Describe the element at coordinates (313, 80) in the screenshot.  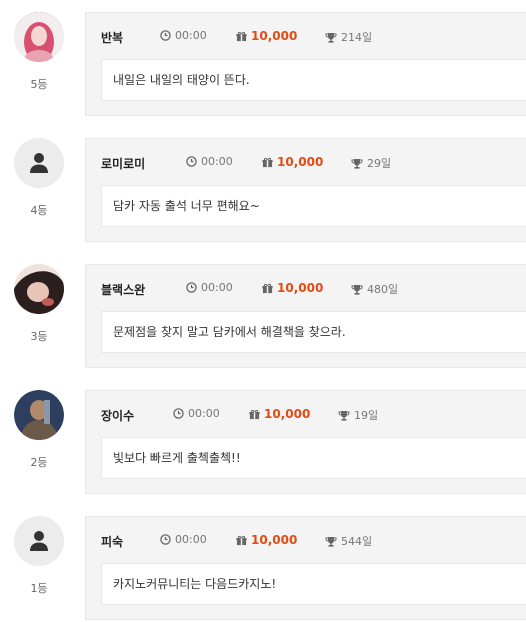
I see `entry-message: 내일은 내일의 태양이 뜬다.` at that location.